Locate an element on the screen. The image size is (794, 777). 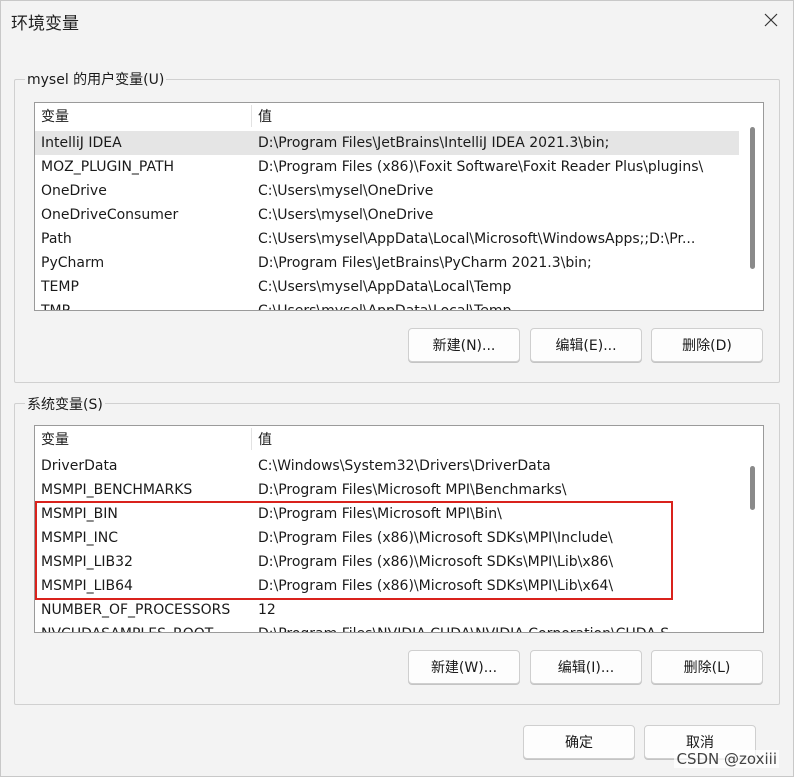
variable-value: C:\Windows\System32\Drivers\DriverData is located at coordinates (404, 466).